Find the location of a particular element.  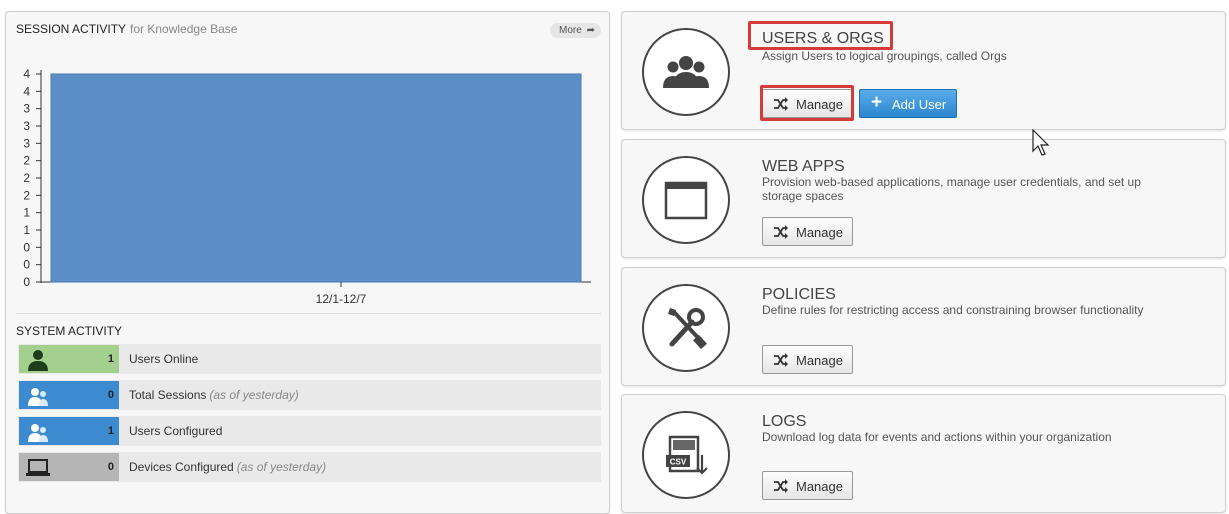

card-title: POLICIES is located at coordinates (799, 294).